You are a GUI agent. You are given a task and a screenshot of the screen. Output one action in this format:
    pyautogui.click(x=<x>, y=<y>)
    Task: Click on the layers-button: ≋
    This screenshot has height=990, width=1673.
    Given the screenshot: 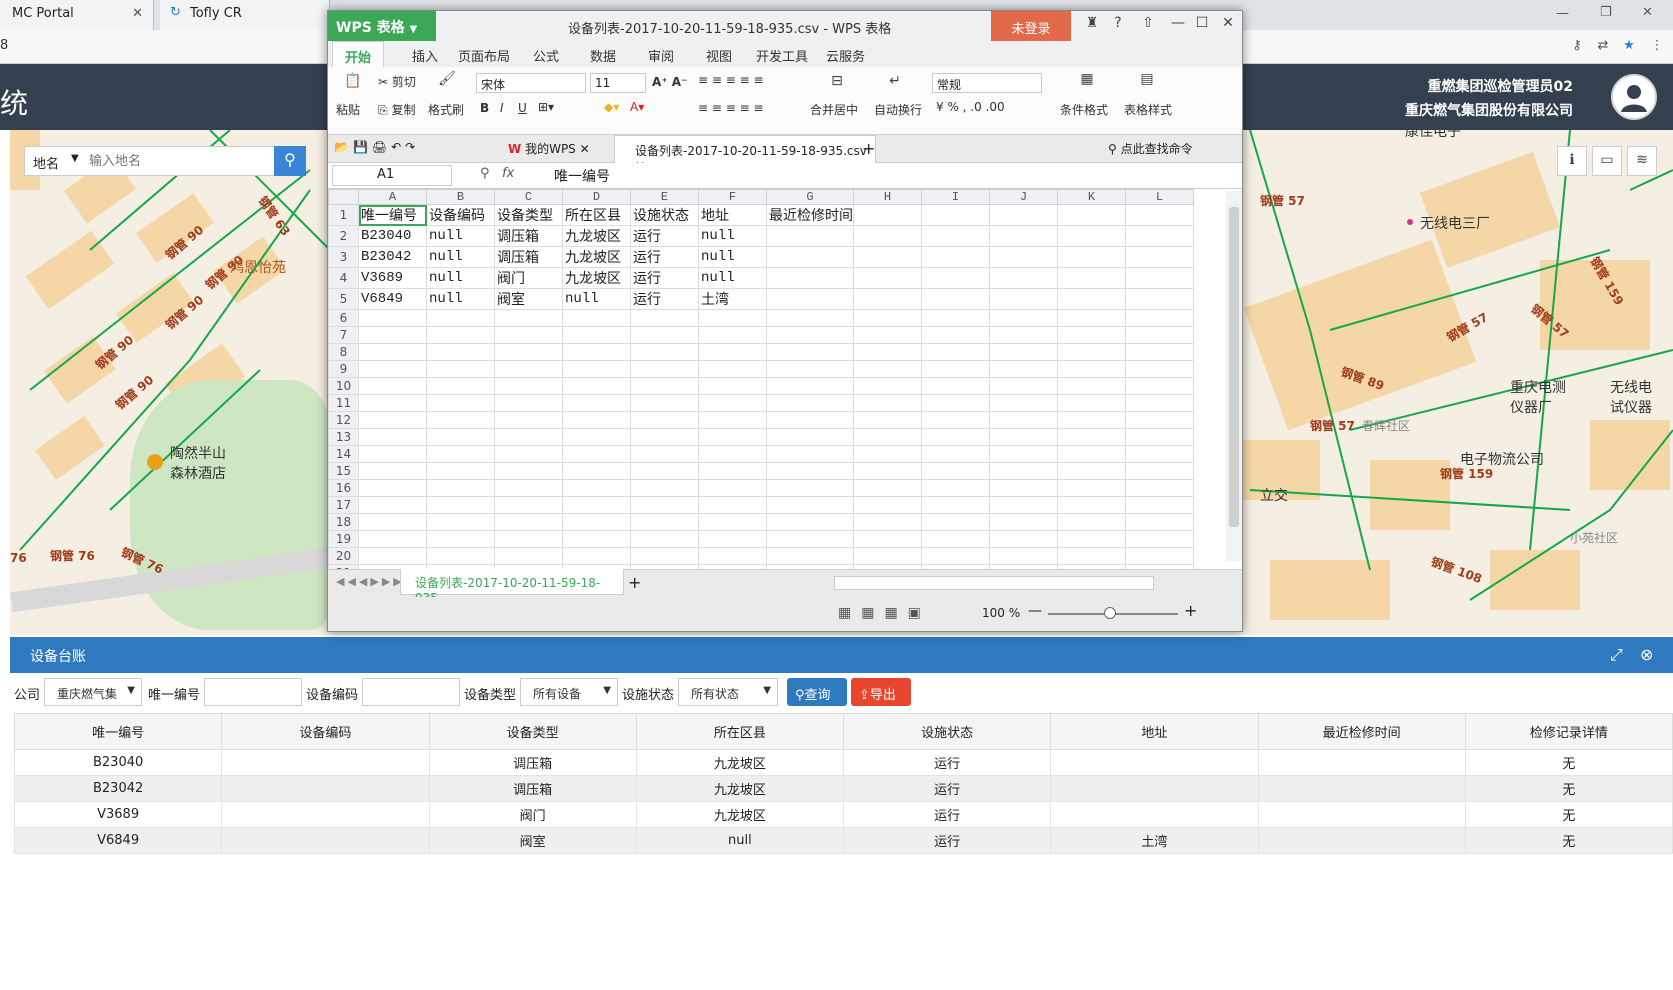 What is the action you would take?
    pyautogui.click(x=1642, y=161)
    